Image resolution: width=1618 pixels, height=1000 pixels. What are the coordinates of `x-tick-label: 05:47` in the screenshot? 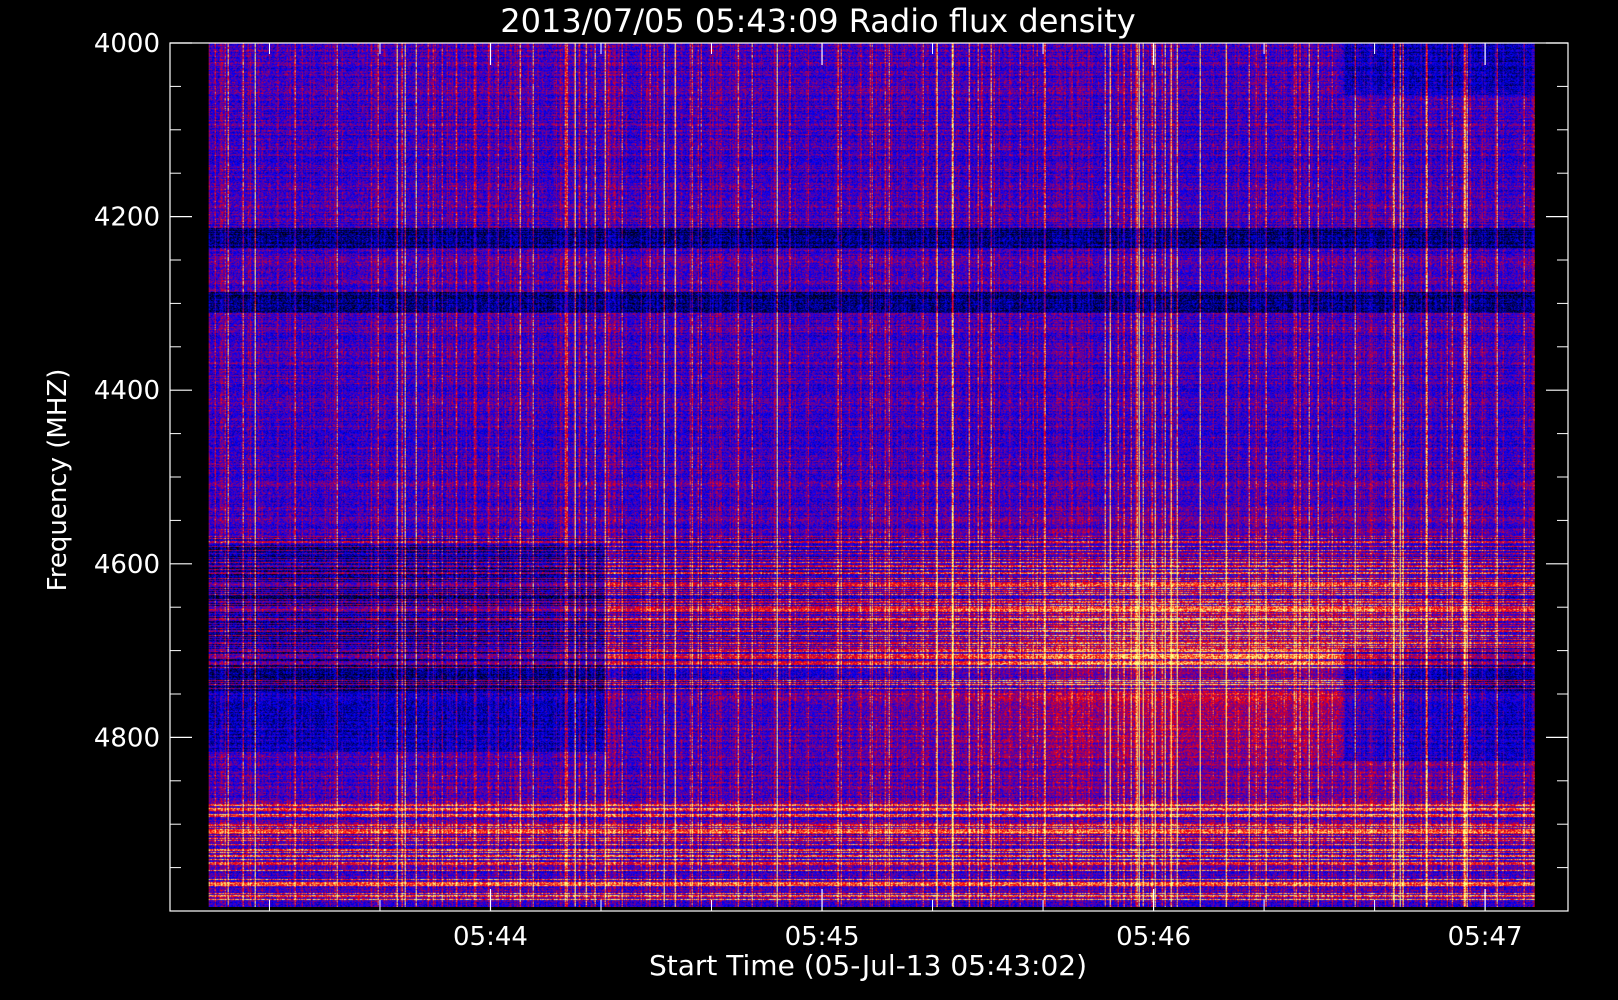 It's located at (1485, 937).